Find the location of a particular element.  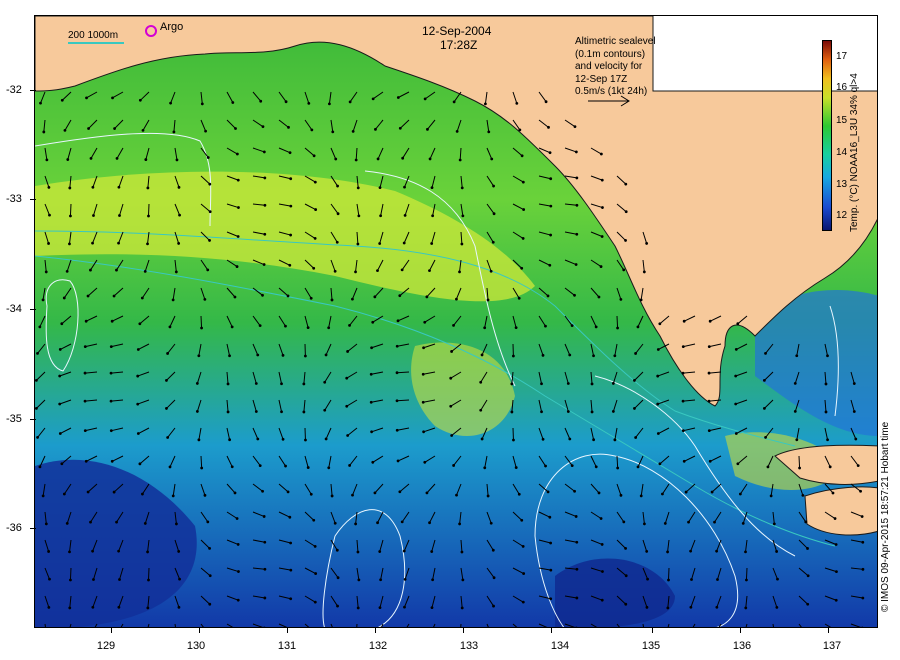

velocity-arrow is located at coordinates (148, 210).